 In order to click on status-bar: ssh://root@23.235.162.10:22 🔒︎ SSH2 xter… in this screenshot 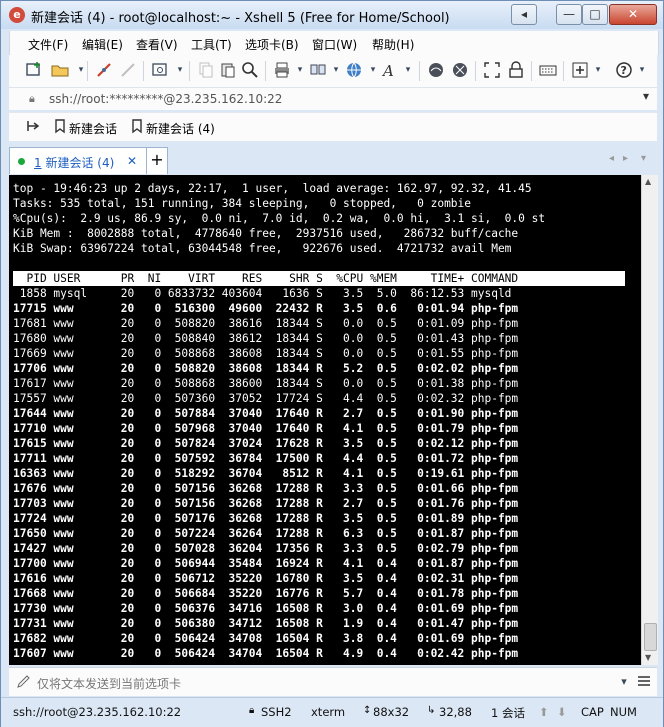, I will do `click(332, 712)`.